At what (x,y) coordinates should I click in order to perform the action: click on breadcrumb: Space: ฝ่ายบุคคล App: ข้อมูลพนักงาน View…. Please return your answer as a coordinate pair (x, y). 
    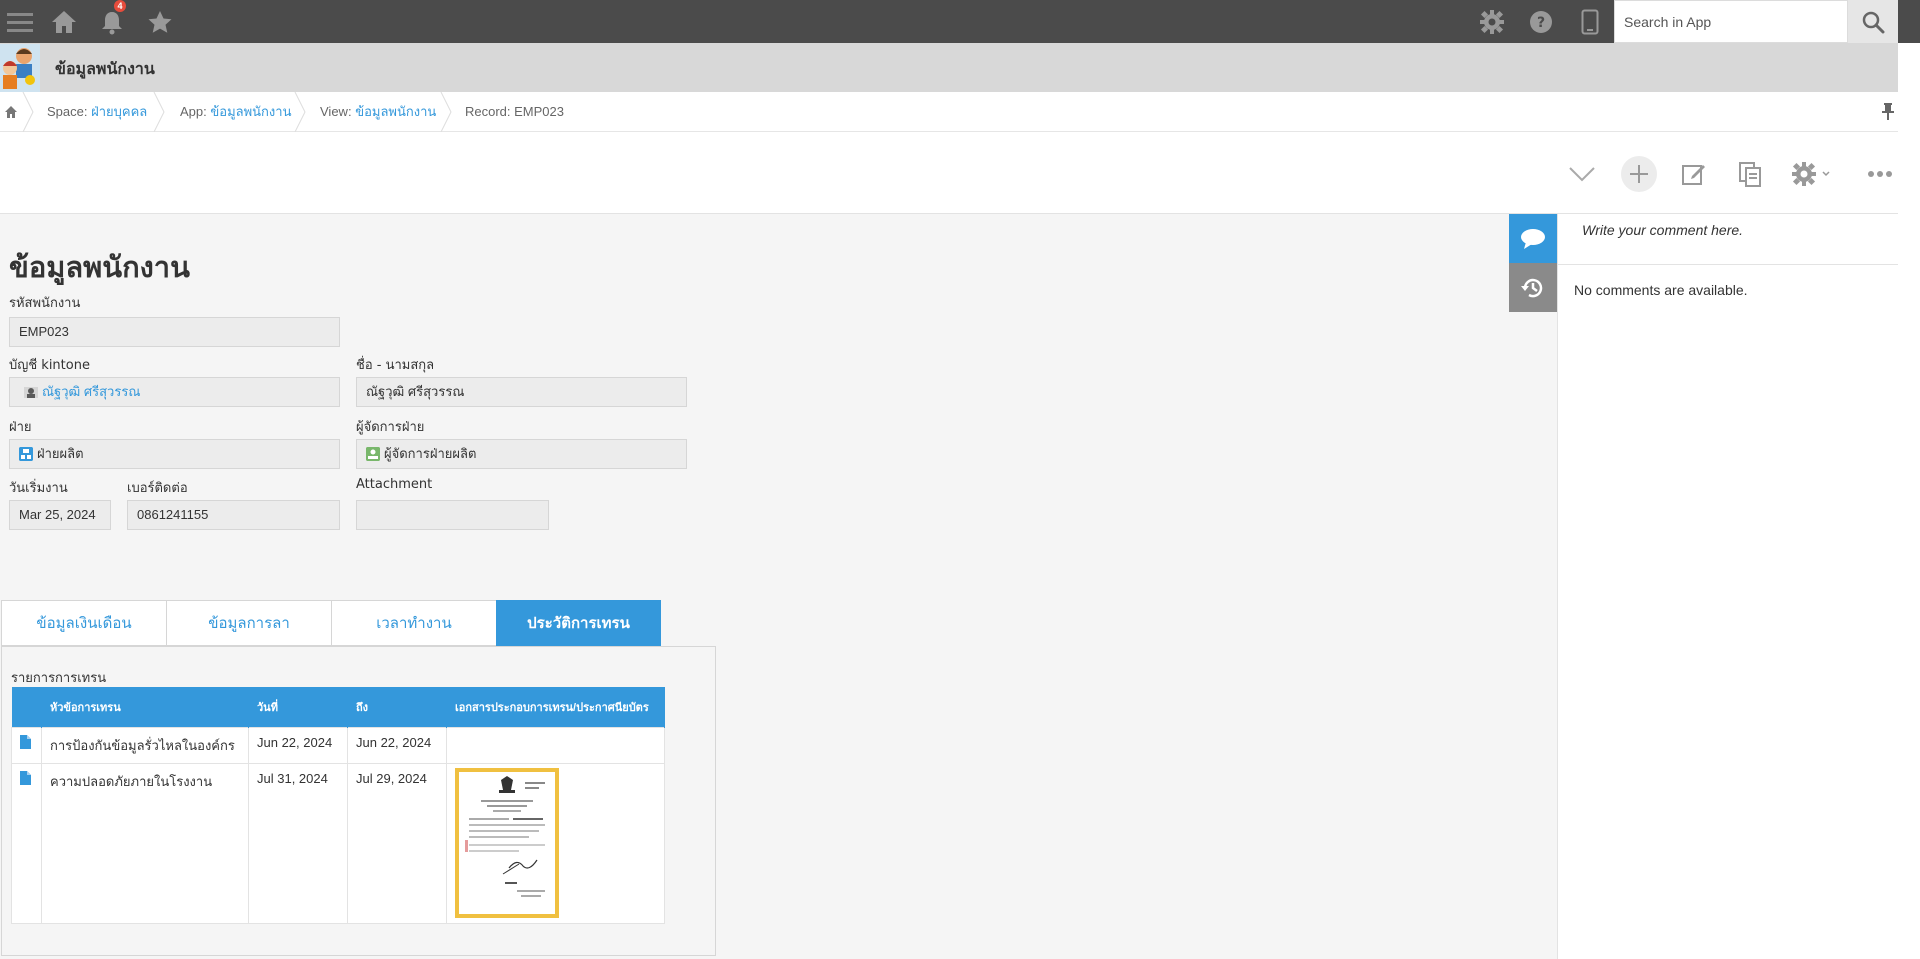
    Looking at the image, I should click on (960, 112).